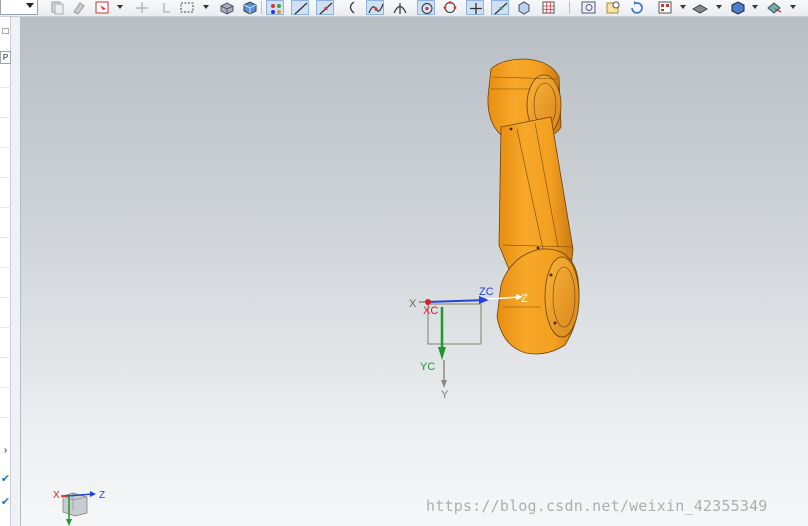  What do you see at coordinates (562, 297) in the screenshot?
I see `lower-joint-cap` at bounding box center [562, 297].